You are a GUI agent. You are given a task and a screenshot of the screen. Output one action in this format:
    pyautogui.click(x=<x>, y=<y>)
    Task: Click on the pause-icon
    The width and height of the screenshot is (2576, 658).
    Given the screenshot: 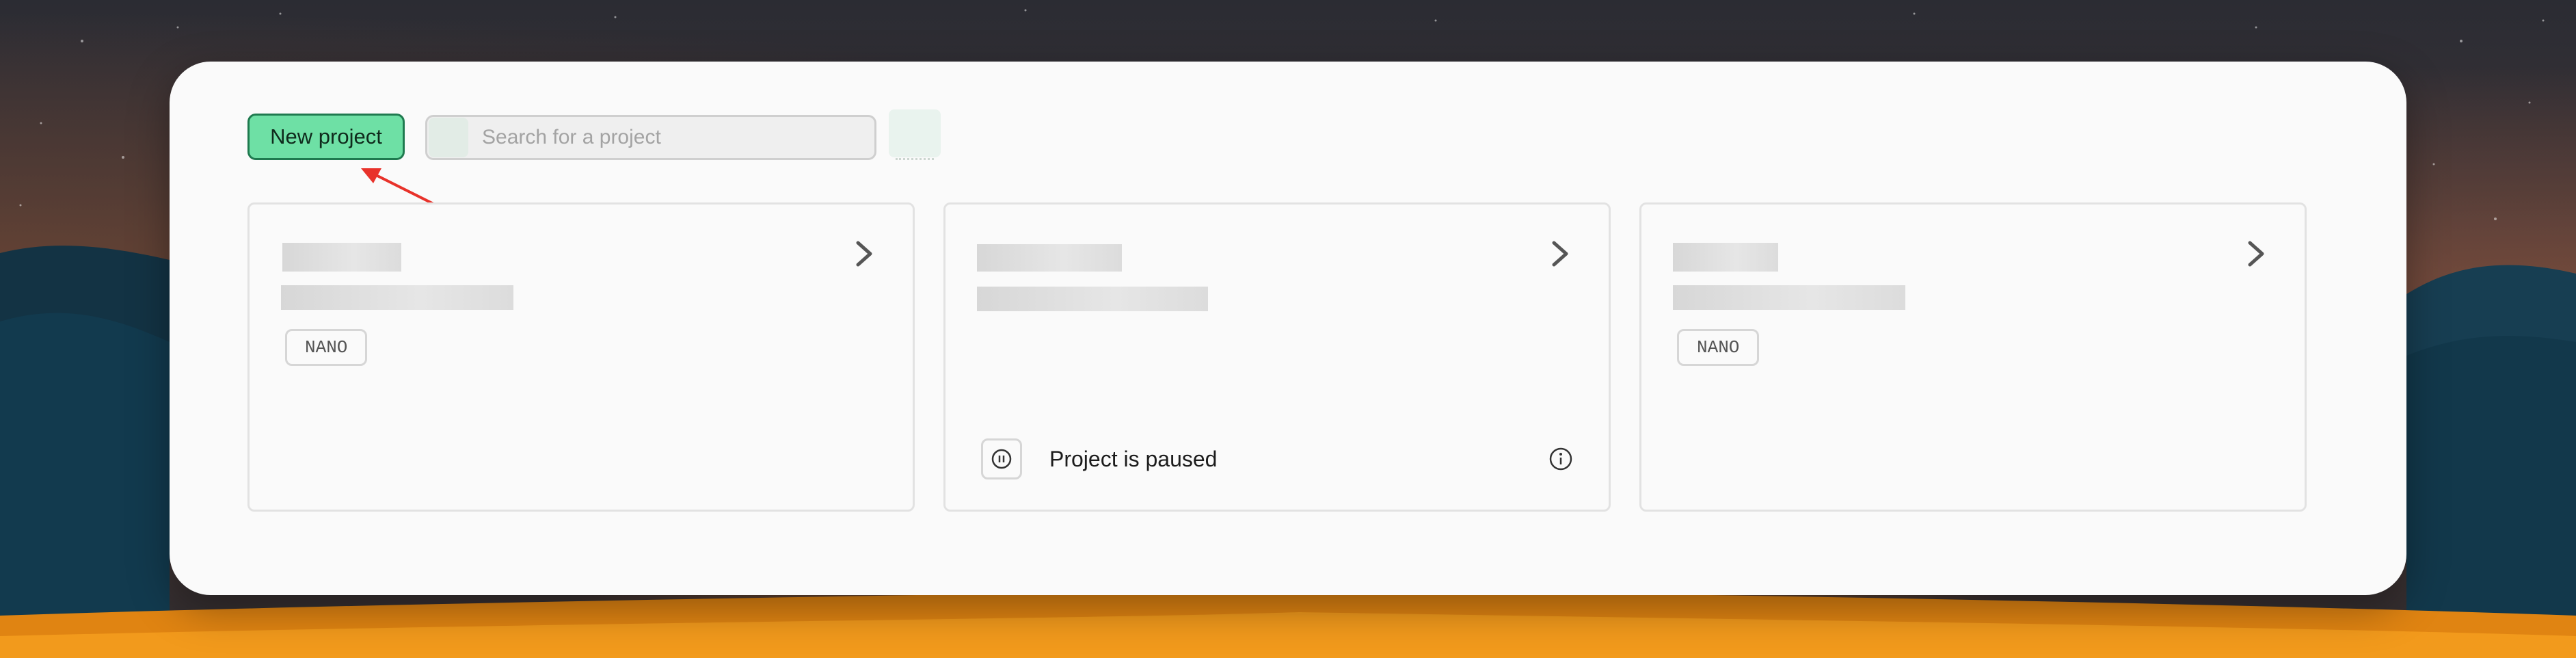 What is the action you would take?
    pyautogui.click(x=1001, y=458)
    